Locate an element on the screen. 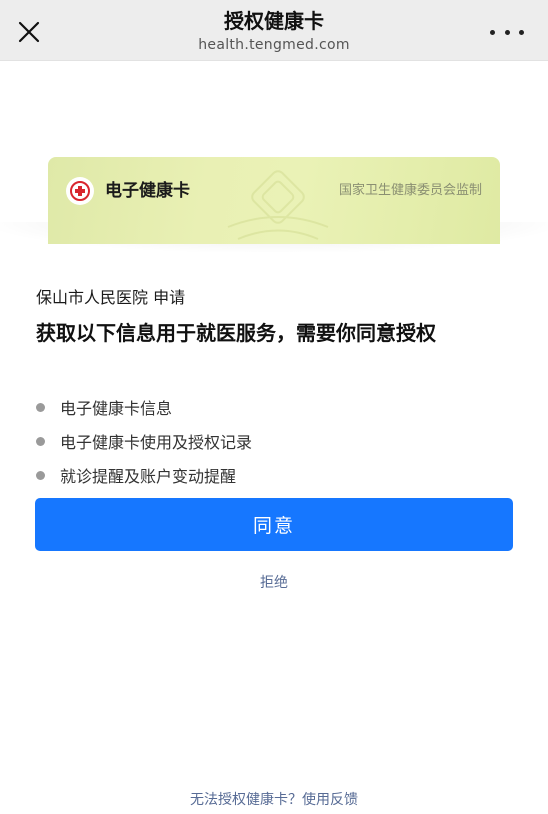  list-item: 电子健康卡信息 is located at coordinates (144, 407).